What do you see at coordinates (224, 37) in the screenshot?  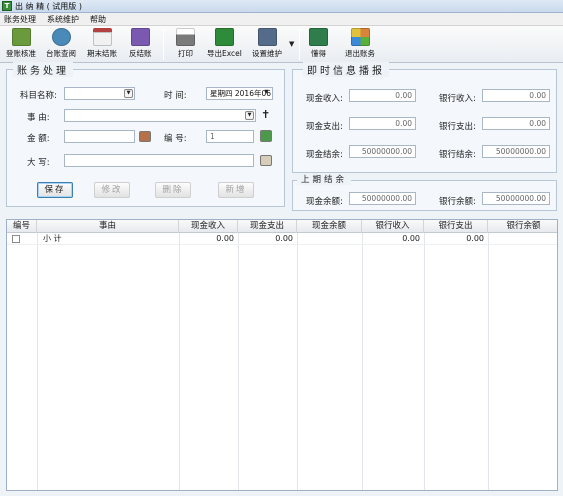 I see `excel-export-icon` at bounding box center [224, 37].